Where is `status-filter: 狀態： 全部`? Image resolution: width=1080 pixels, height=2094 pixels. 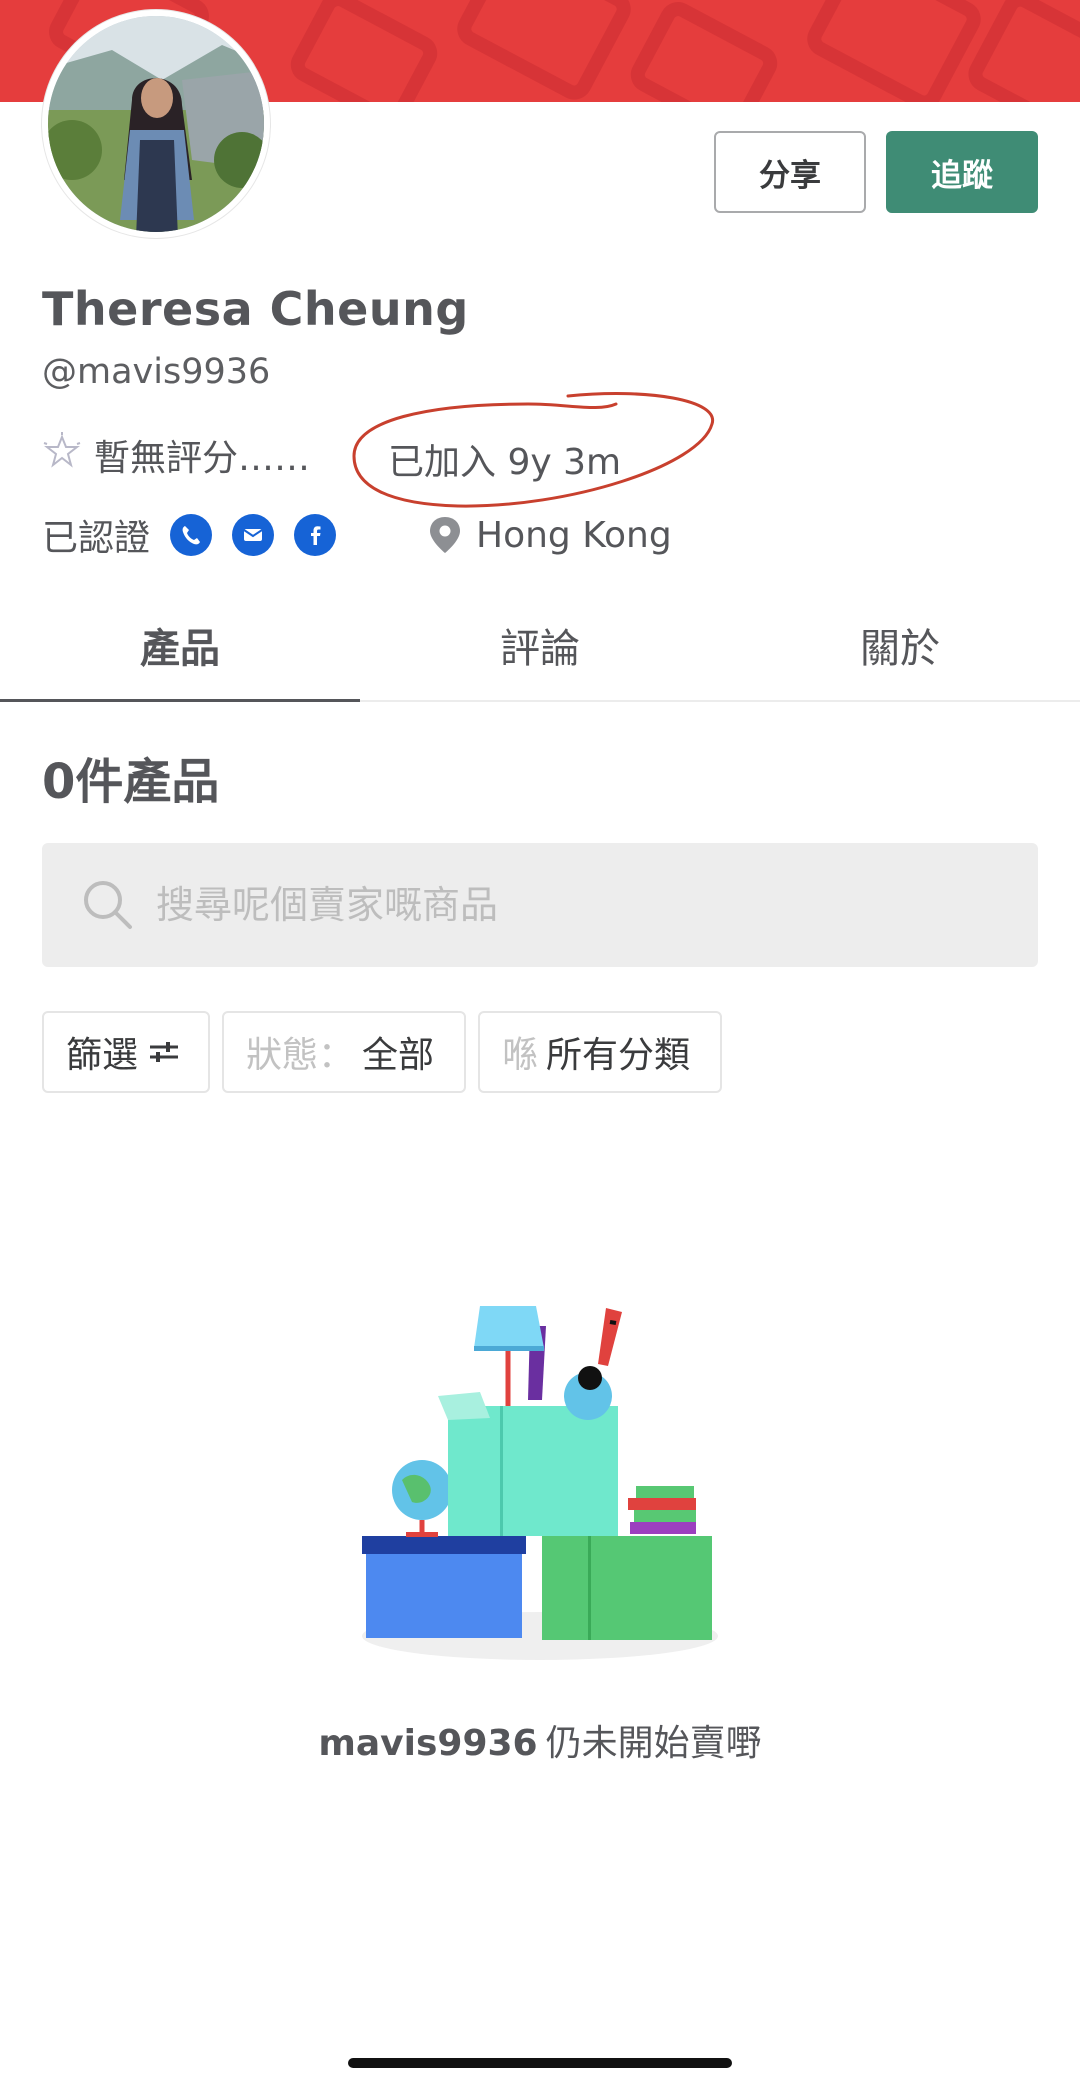
status-filter: 狀態： 全部 is located at coordinates (344, 1052).